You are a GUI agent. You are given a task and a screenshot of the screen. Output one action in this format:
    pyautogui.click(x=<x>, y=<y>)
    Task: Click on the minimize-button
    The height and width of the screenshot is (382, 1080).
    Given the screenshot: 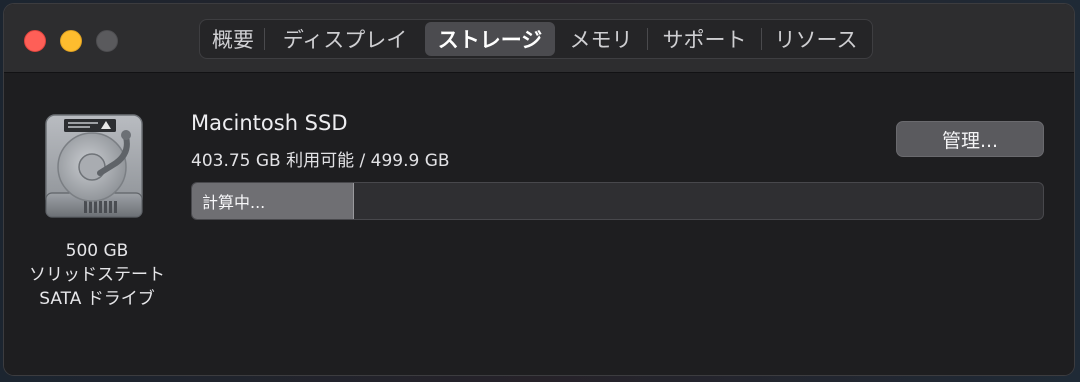 What is the action you would take?
    pyautogui.click(x=71, y=41)
    